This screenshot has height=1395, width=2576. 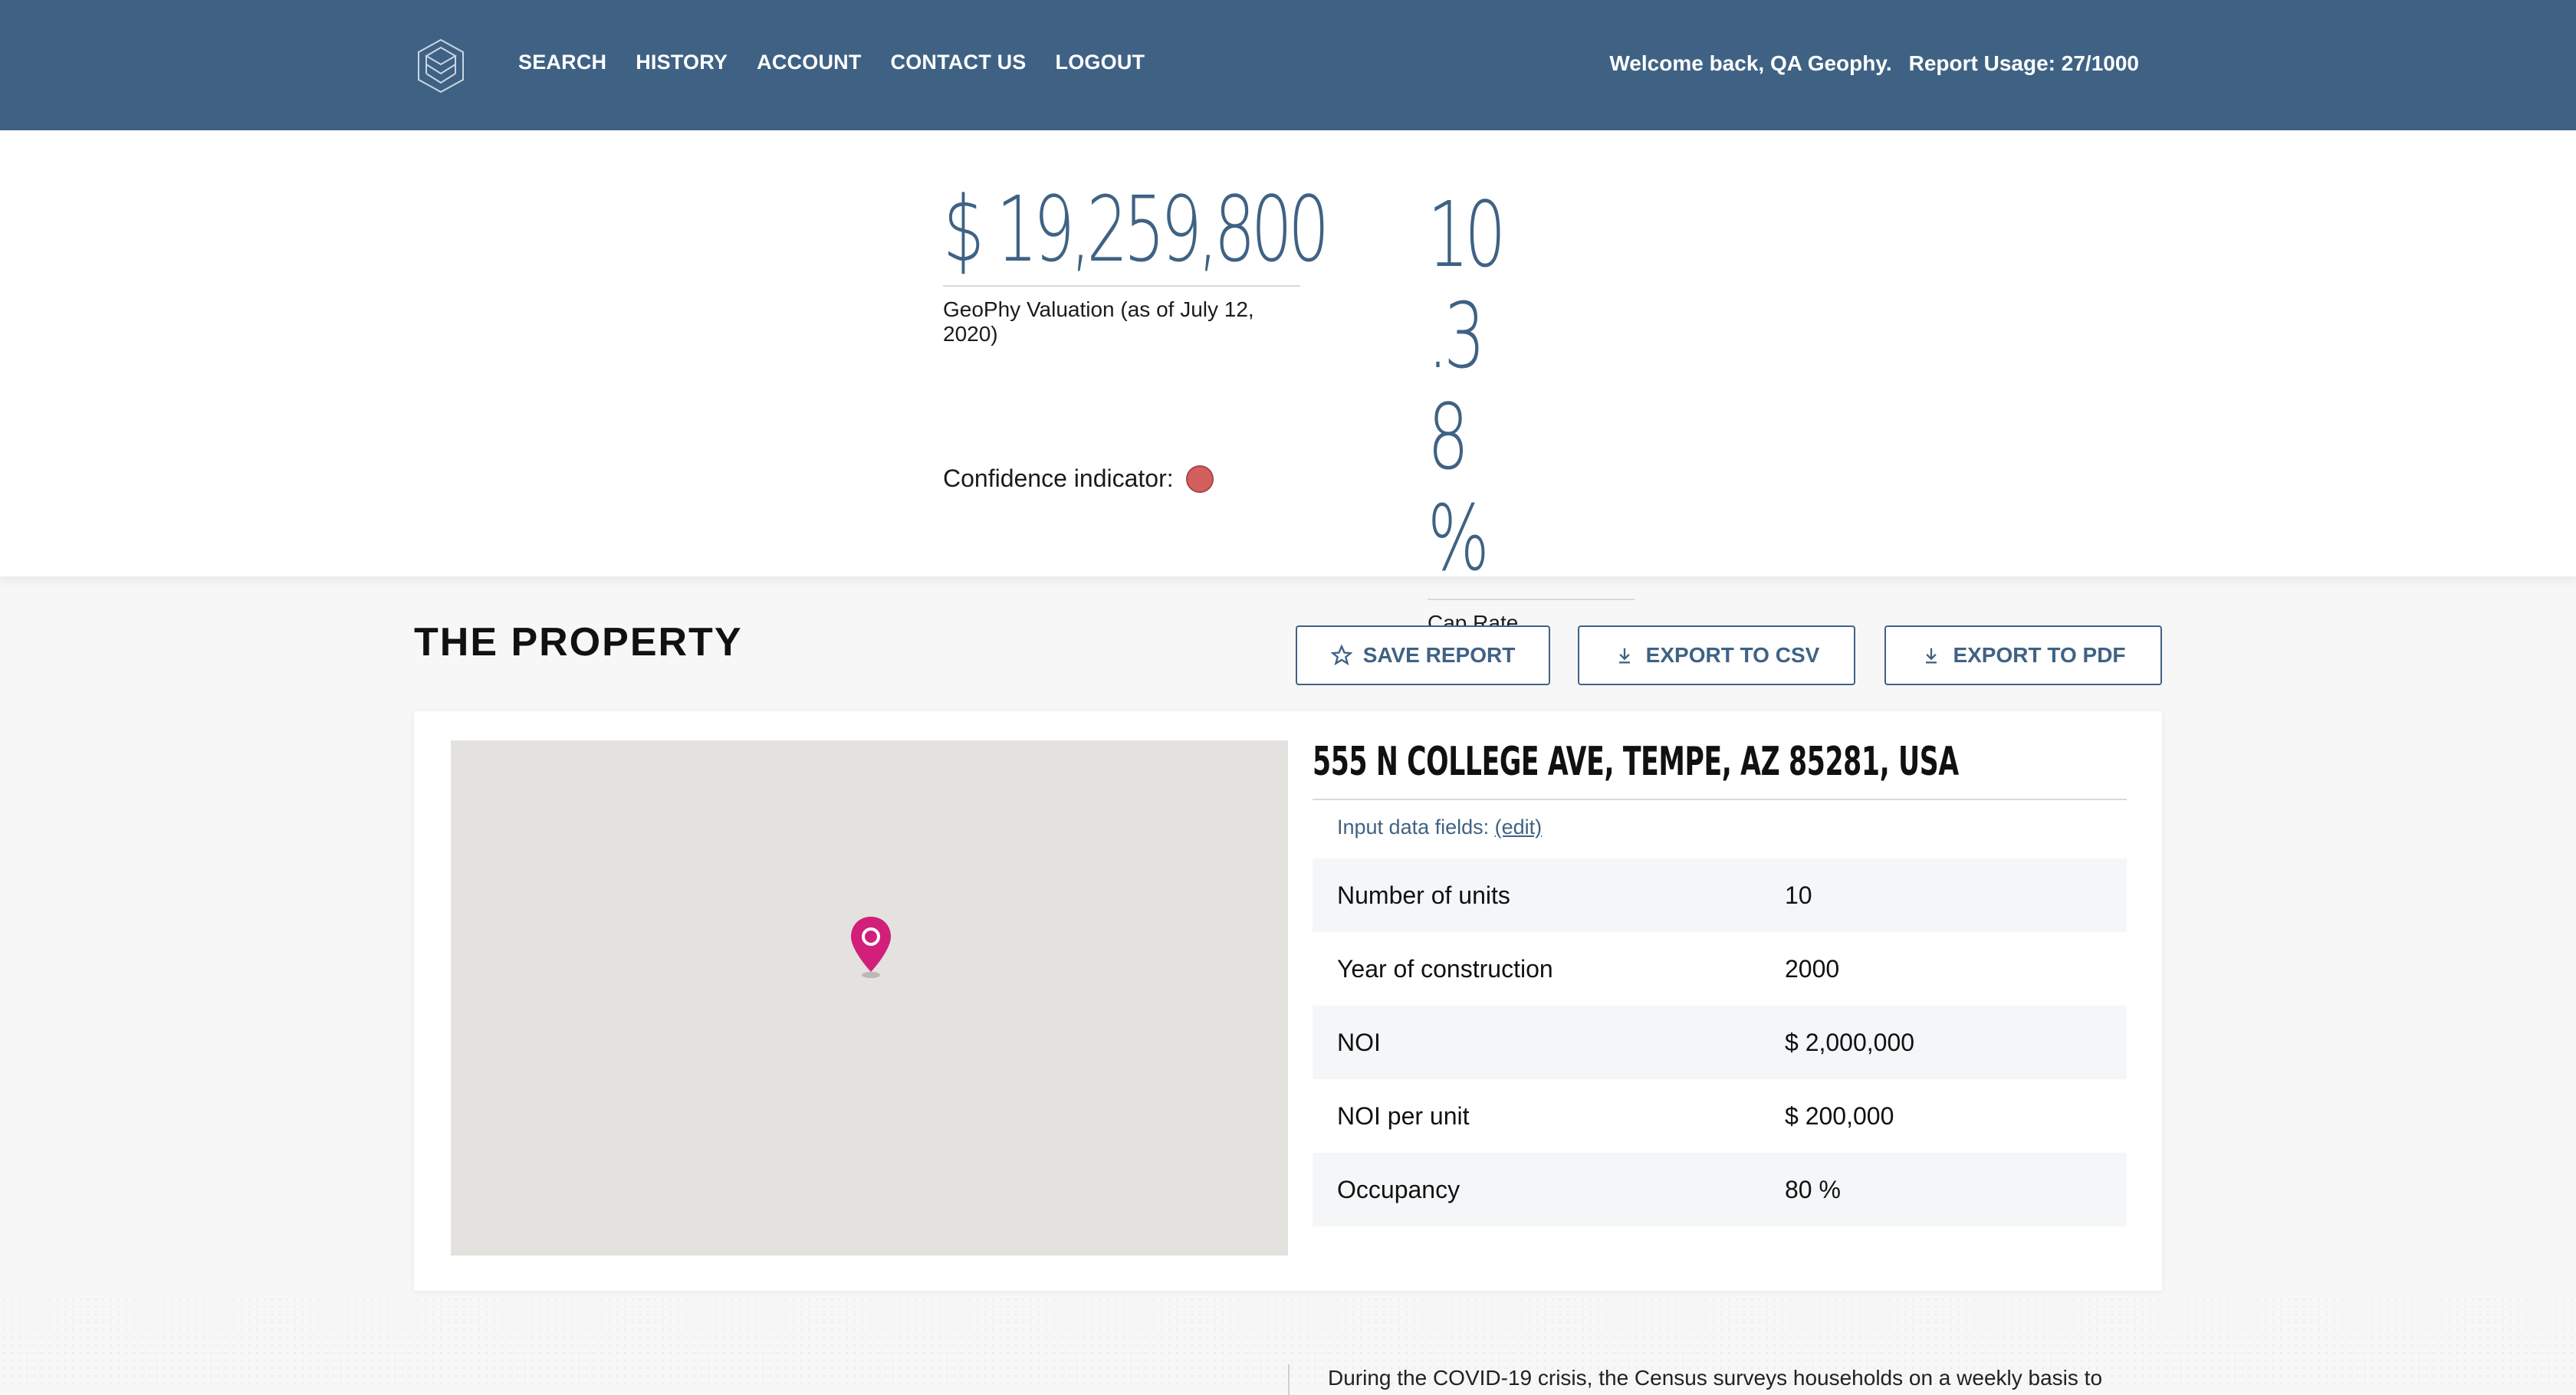 What do you see at coordinates (1720, 1190) in the screenshot?
I see `table-row: Occupancy 80 %` at bounding box center [1720, 1190].